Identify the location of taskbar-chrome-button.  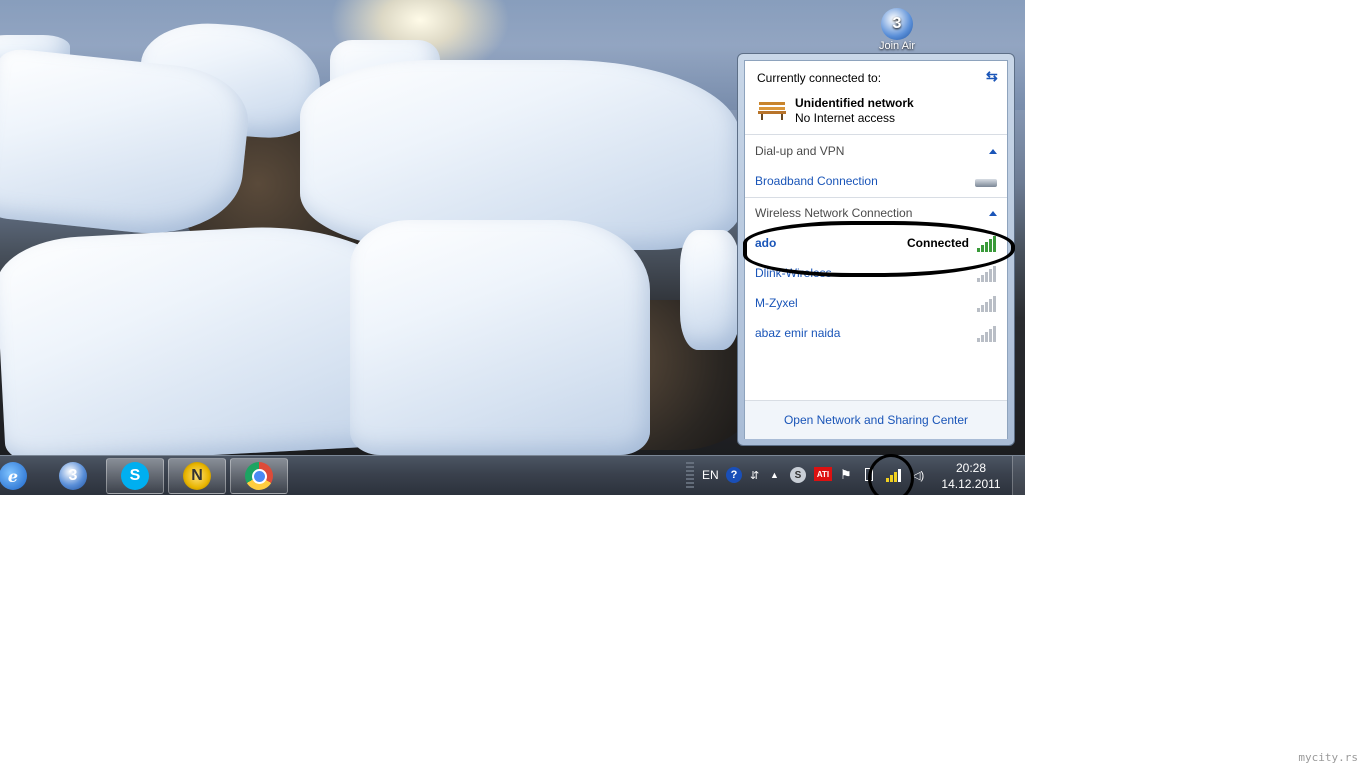
(259, 476).